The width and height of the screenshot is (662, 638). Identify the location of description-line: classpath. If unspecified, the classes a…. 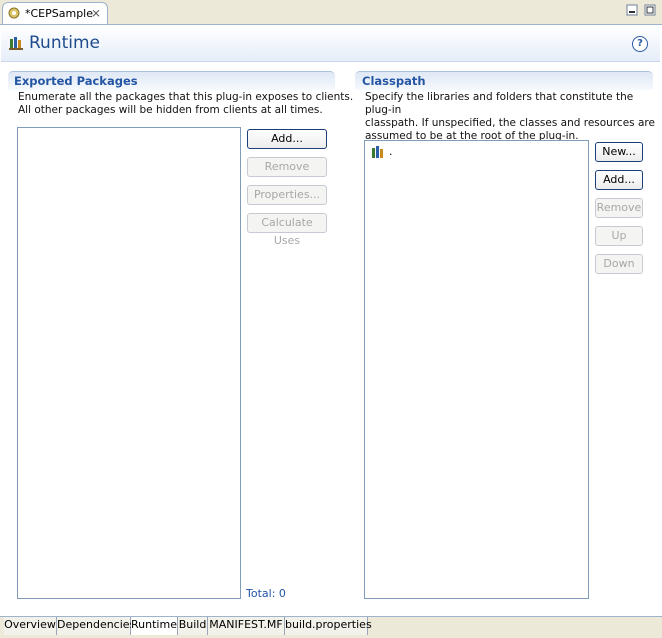
(510, 123).